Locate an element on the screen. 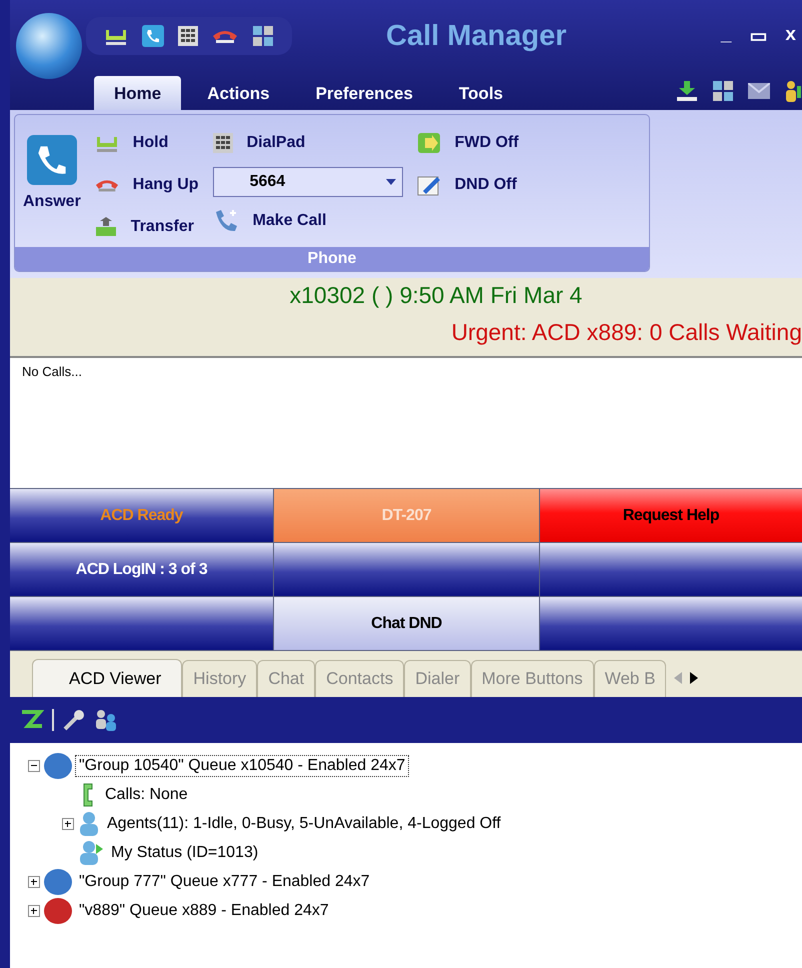  speed-button: ACD LogIN : 3 of 3 is located at coordinates (141, 569).